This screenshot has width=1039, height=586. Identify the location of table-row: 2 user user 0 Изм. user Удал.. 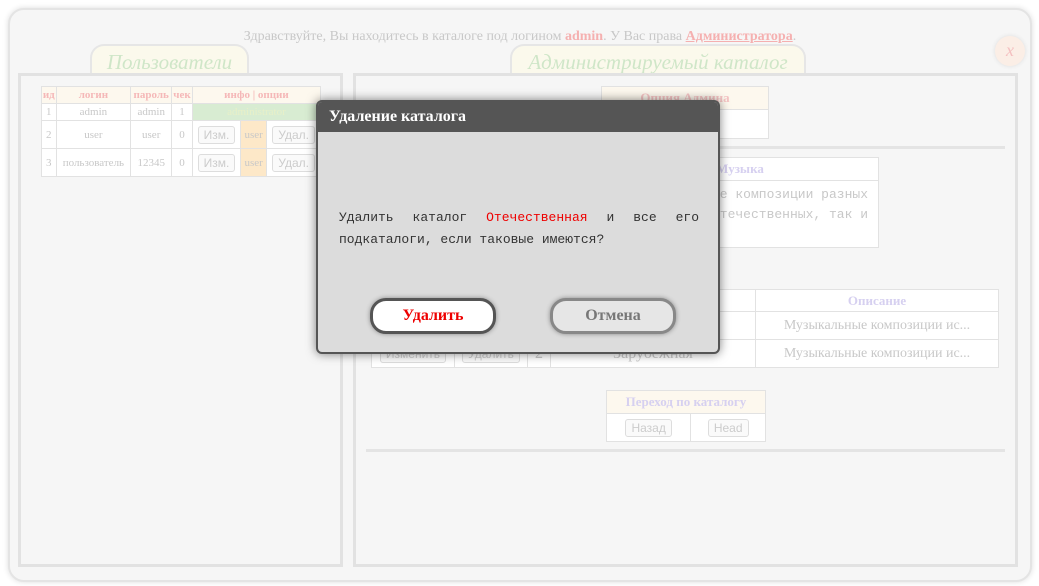
(181, 134).